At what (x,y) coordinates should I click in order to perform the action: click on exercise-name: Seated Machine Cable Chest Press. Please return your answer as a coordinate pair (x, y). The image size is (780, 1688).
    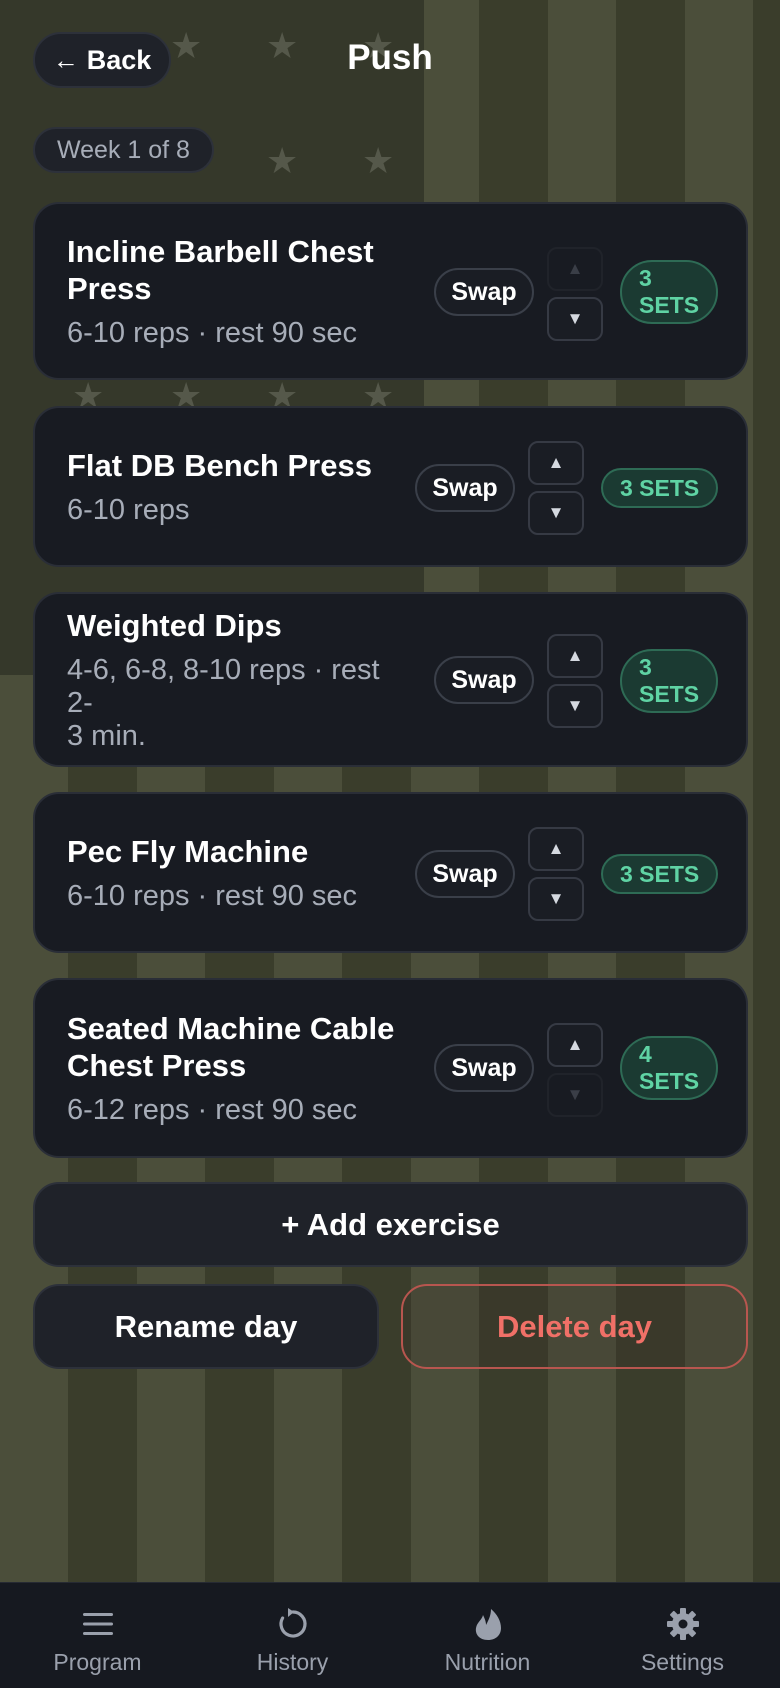
    Looking at the image, I should click on (231, 1046).